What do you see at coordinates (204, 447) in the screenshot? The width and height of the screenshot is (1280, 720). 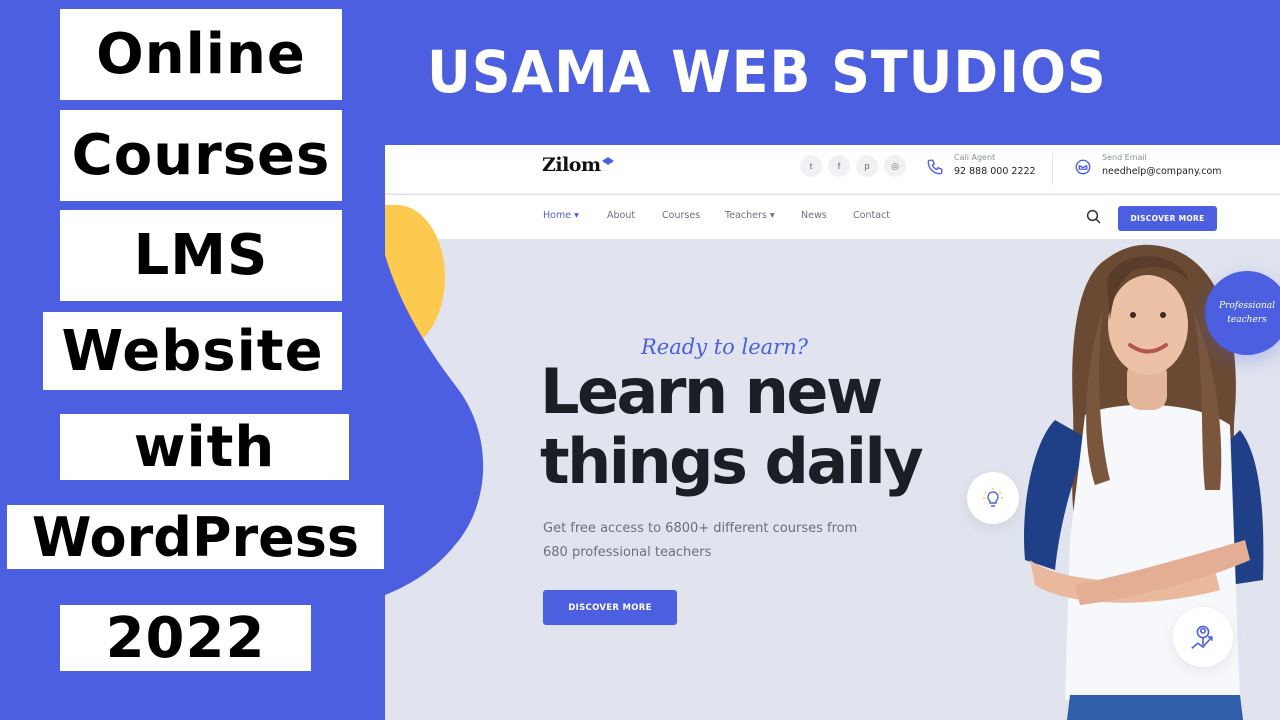 I see `title-line-with: with` at bounding box center [204, 447].